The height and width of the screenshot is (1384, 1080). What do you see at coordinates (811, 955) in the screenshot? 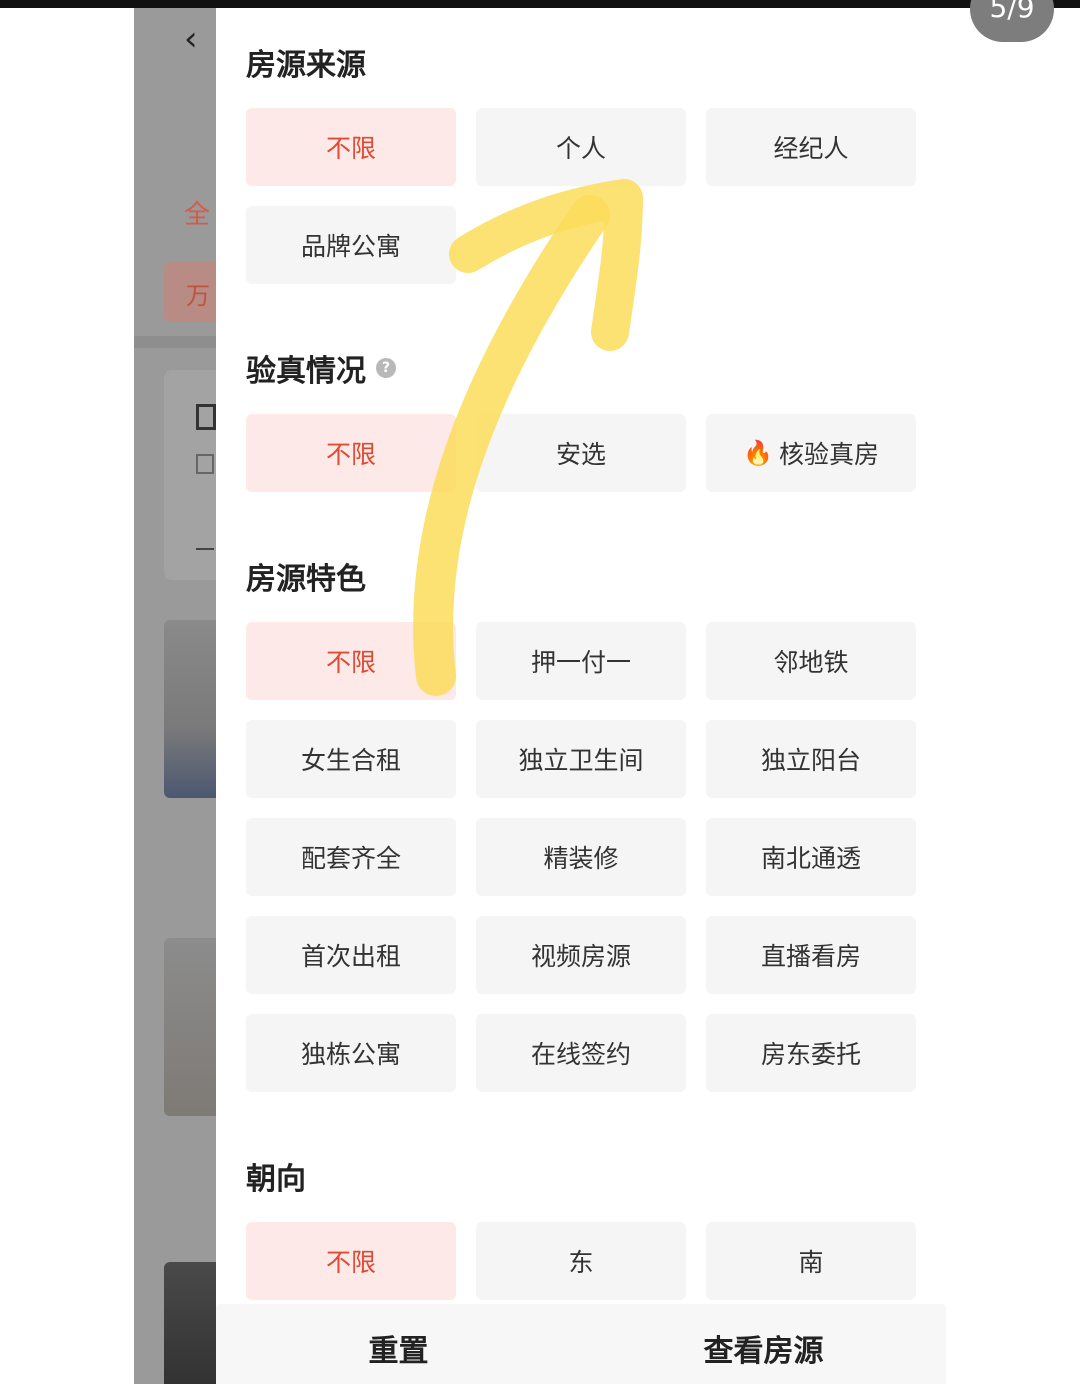
I see `option-feature-live-viewing: 直播看房` at bounding box center [811, 955].